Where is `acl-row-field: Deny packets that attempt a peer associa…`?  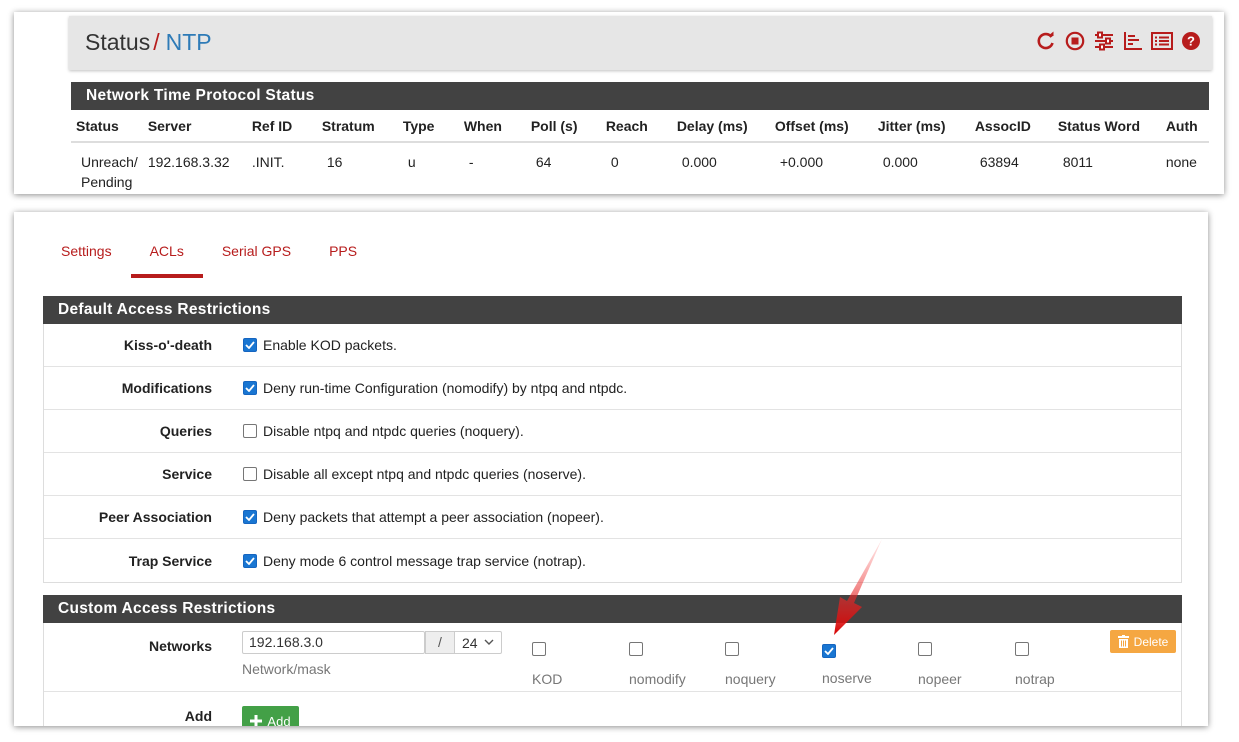
acl-row-field: Deny packets that attempt a peer associa… is located at coordinates (423, 517).